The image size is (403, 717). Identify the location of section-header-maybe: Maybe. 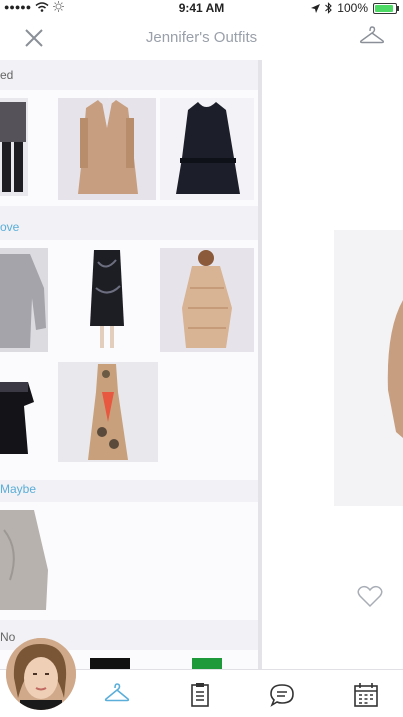
(129, 488).